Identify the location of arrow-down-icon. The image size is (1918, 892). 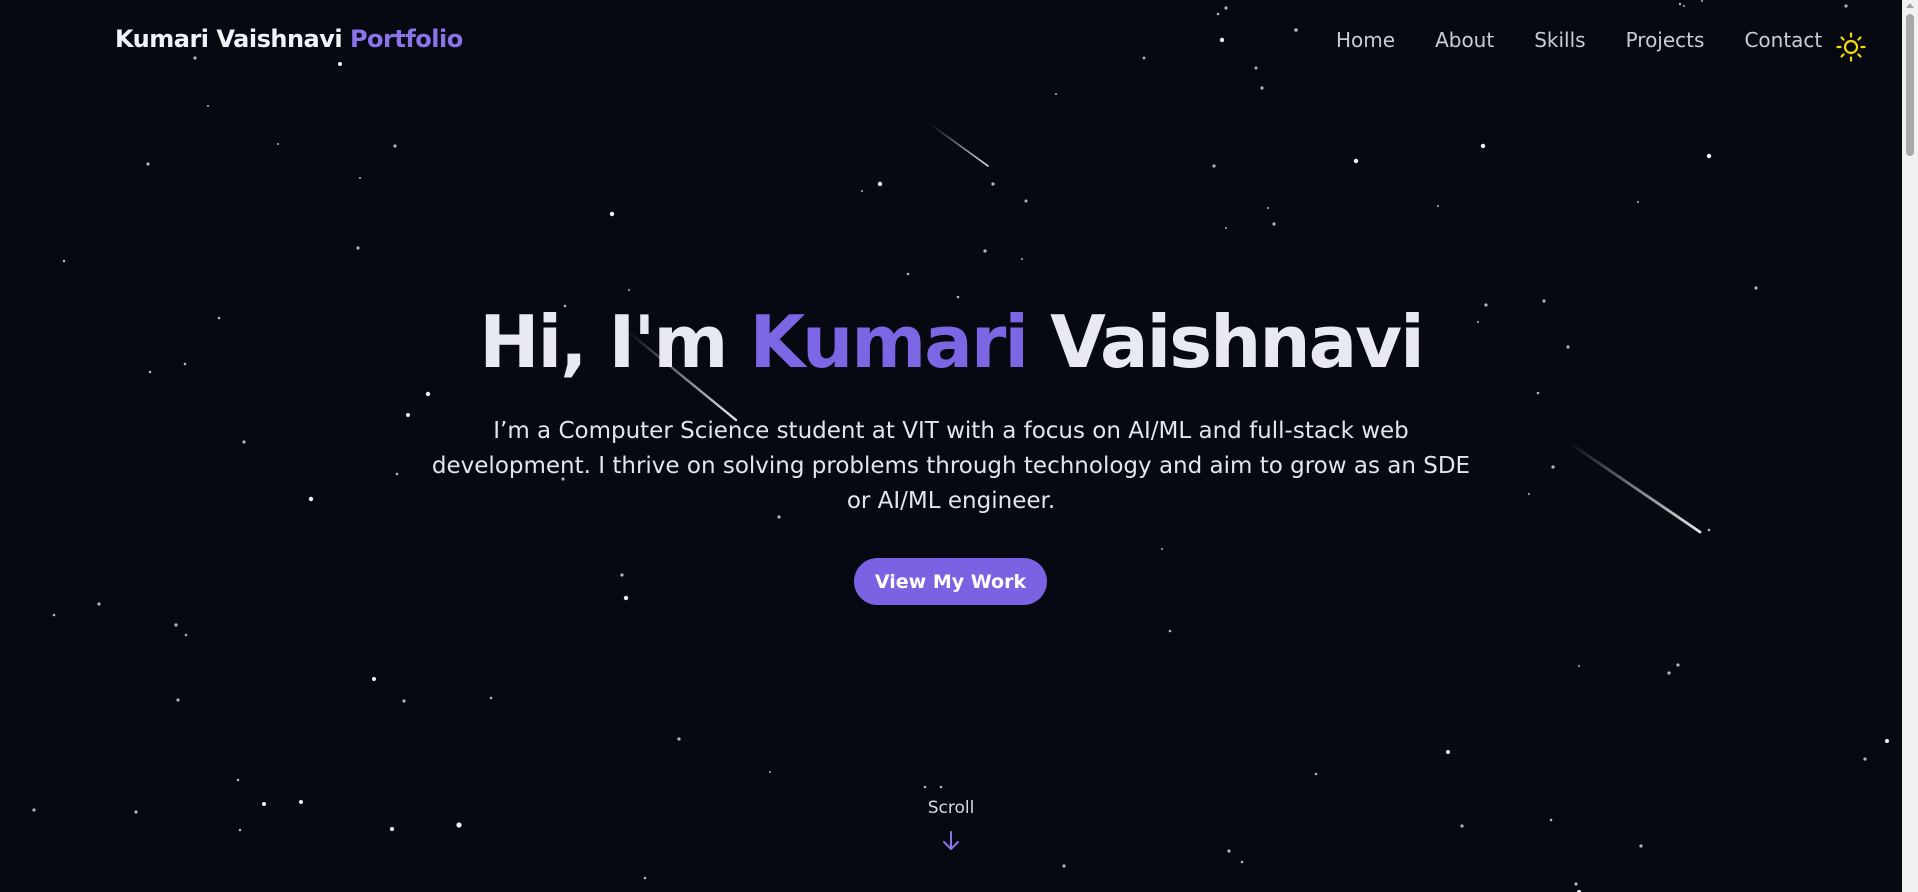
(951, 841).